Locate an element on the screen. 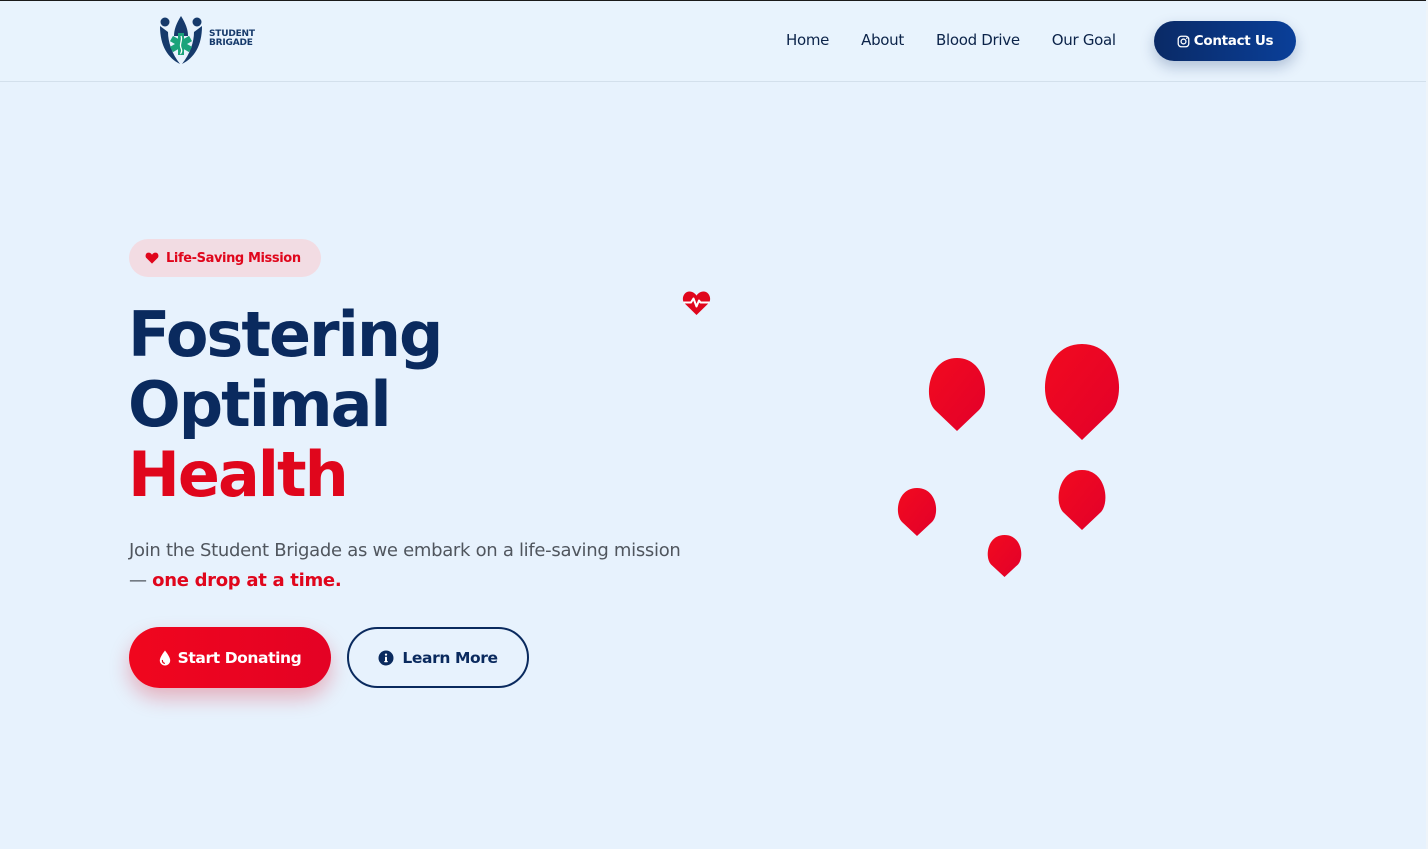 The width and height of the screenshot is (1428, 849). instagram-icon is located at coordinates (1183, 41).